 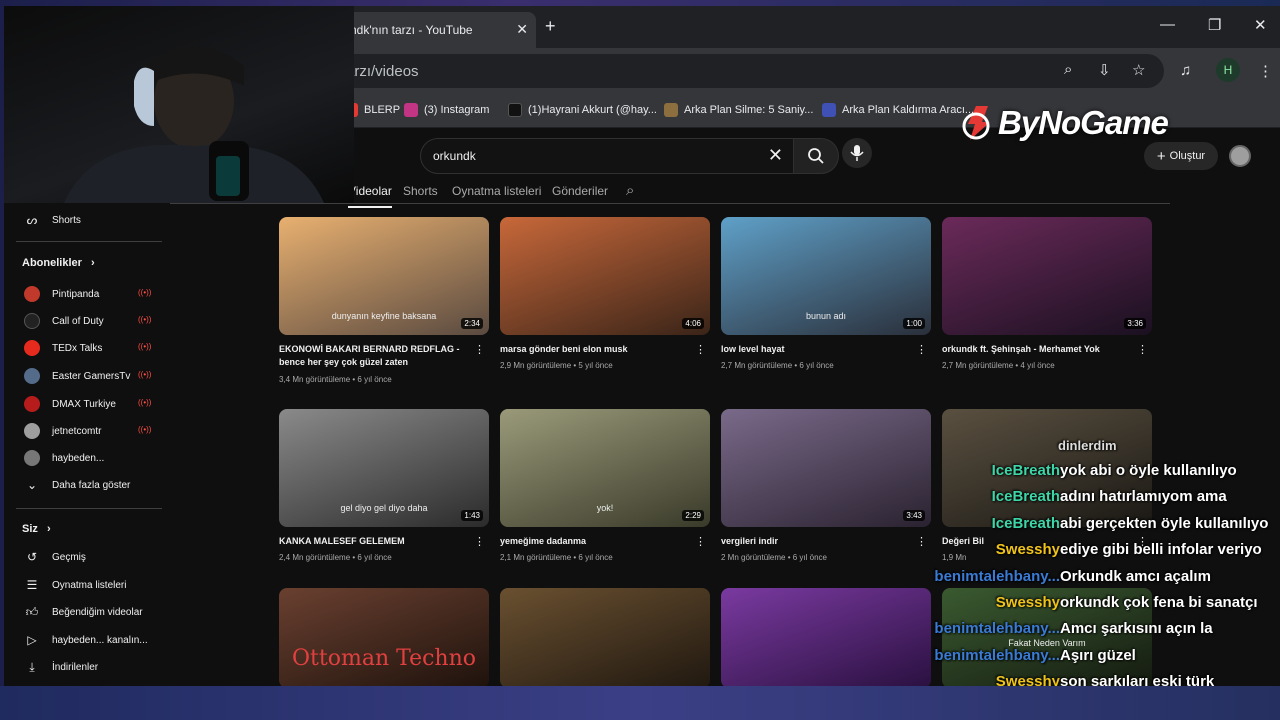 I want to click on chat-message: ediye gibi belli infolar veriyo, so click(x=1161, y=550).